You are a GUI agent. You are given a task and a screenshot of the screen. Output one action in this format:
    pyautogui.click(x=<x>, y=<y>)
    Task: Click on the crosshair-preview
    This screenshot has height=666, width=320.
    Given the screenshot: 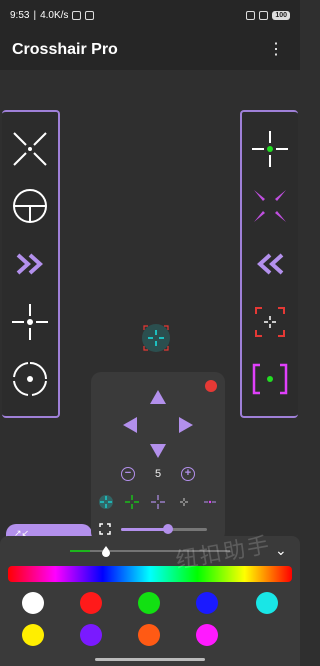 What is the action you would take?
    pyautogui.click(x=156, y=338)
    